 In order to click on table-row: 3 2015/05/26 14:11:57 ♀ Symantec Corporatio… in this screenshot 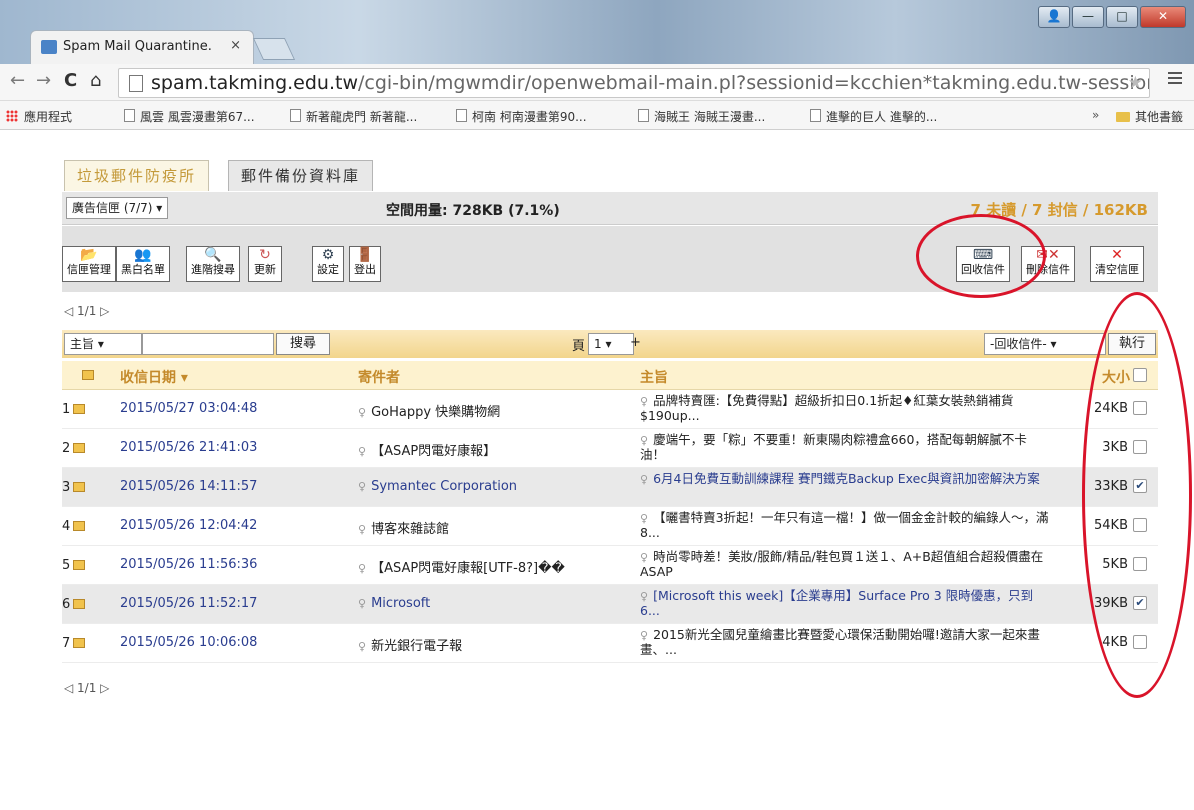, I will do `click(610, 487)`.